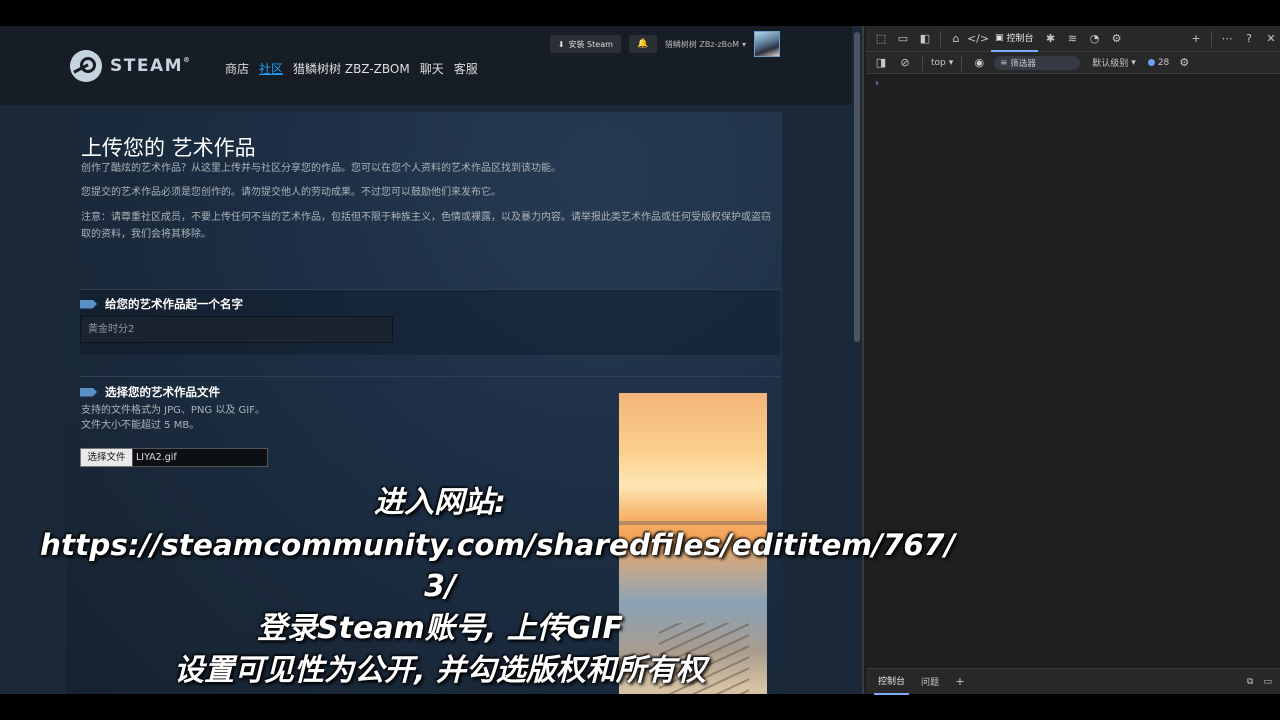  Describe the element at coordinates (440, 502) in the screenshot. I see `caption-line-1: 进入网站:` at that location.